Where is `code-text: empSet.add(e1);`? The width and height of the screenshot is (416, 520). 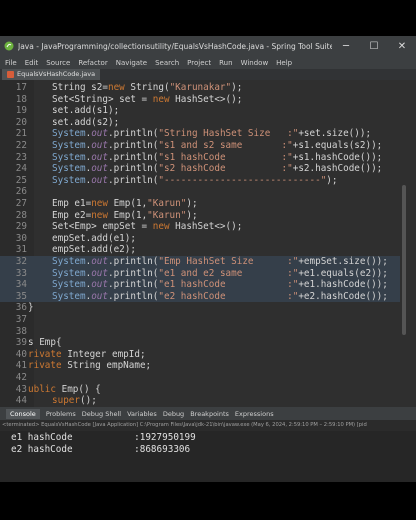
code-text: empSet.add(e1); is located at coordinates (94, 238).